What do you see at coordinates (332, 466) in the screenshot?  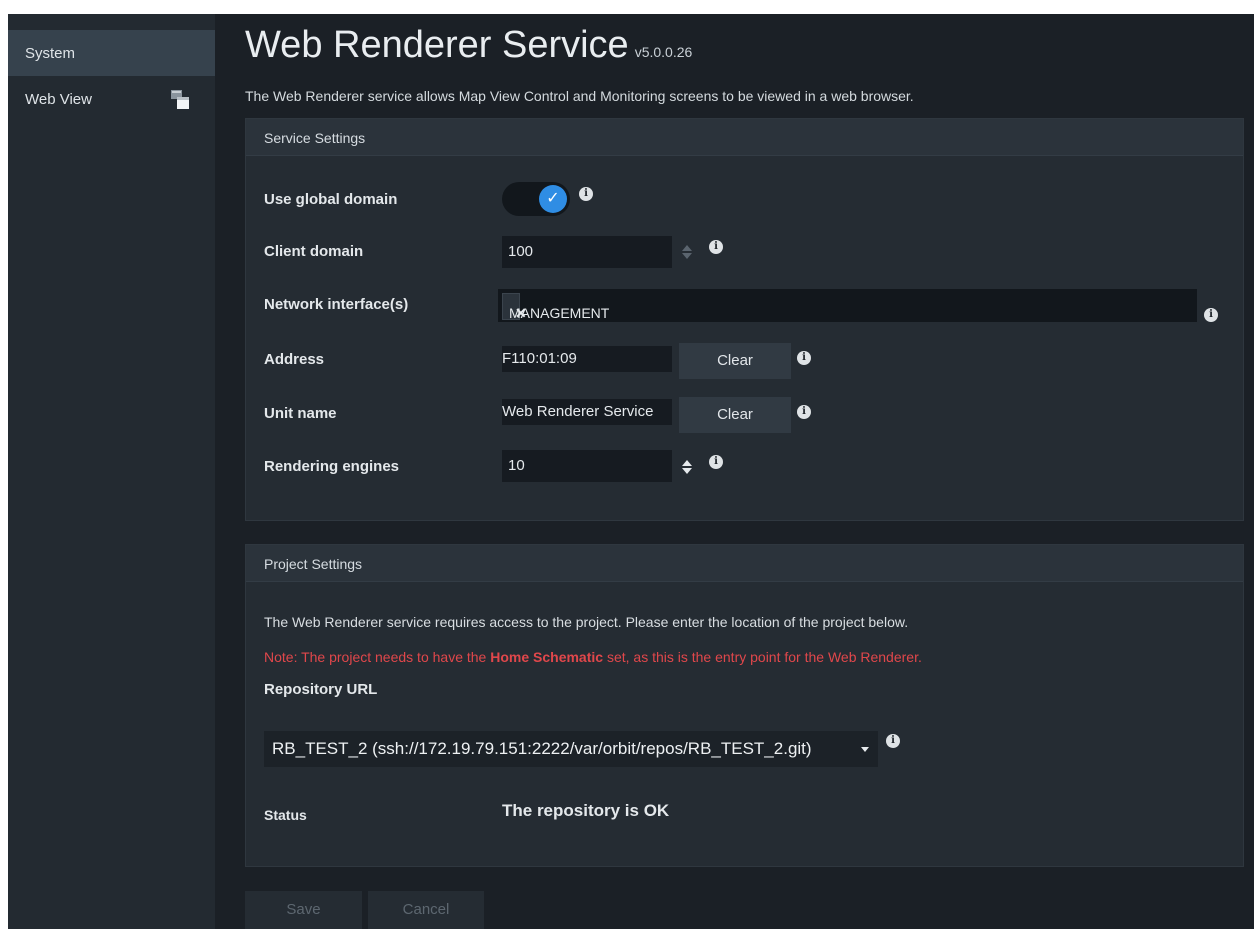 I see `rendering-engines-label: Rendering engines` at bounding box center [332, 466].